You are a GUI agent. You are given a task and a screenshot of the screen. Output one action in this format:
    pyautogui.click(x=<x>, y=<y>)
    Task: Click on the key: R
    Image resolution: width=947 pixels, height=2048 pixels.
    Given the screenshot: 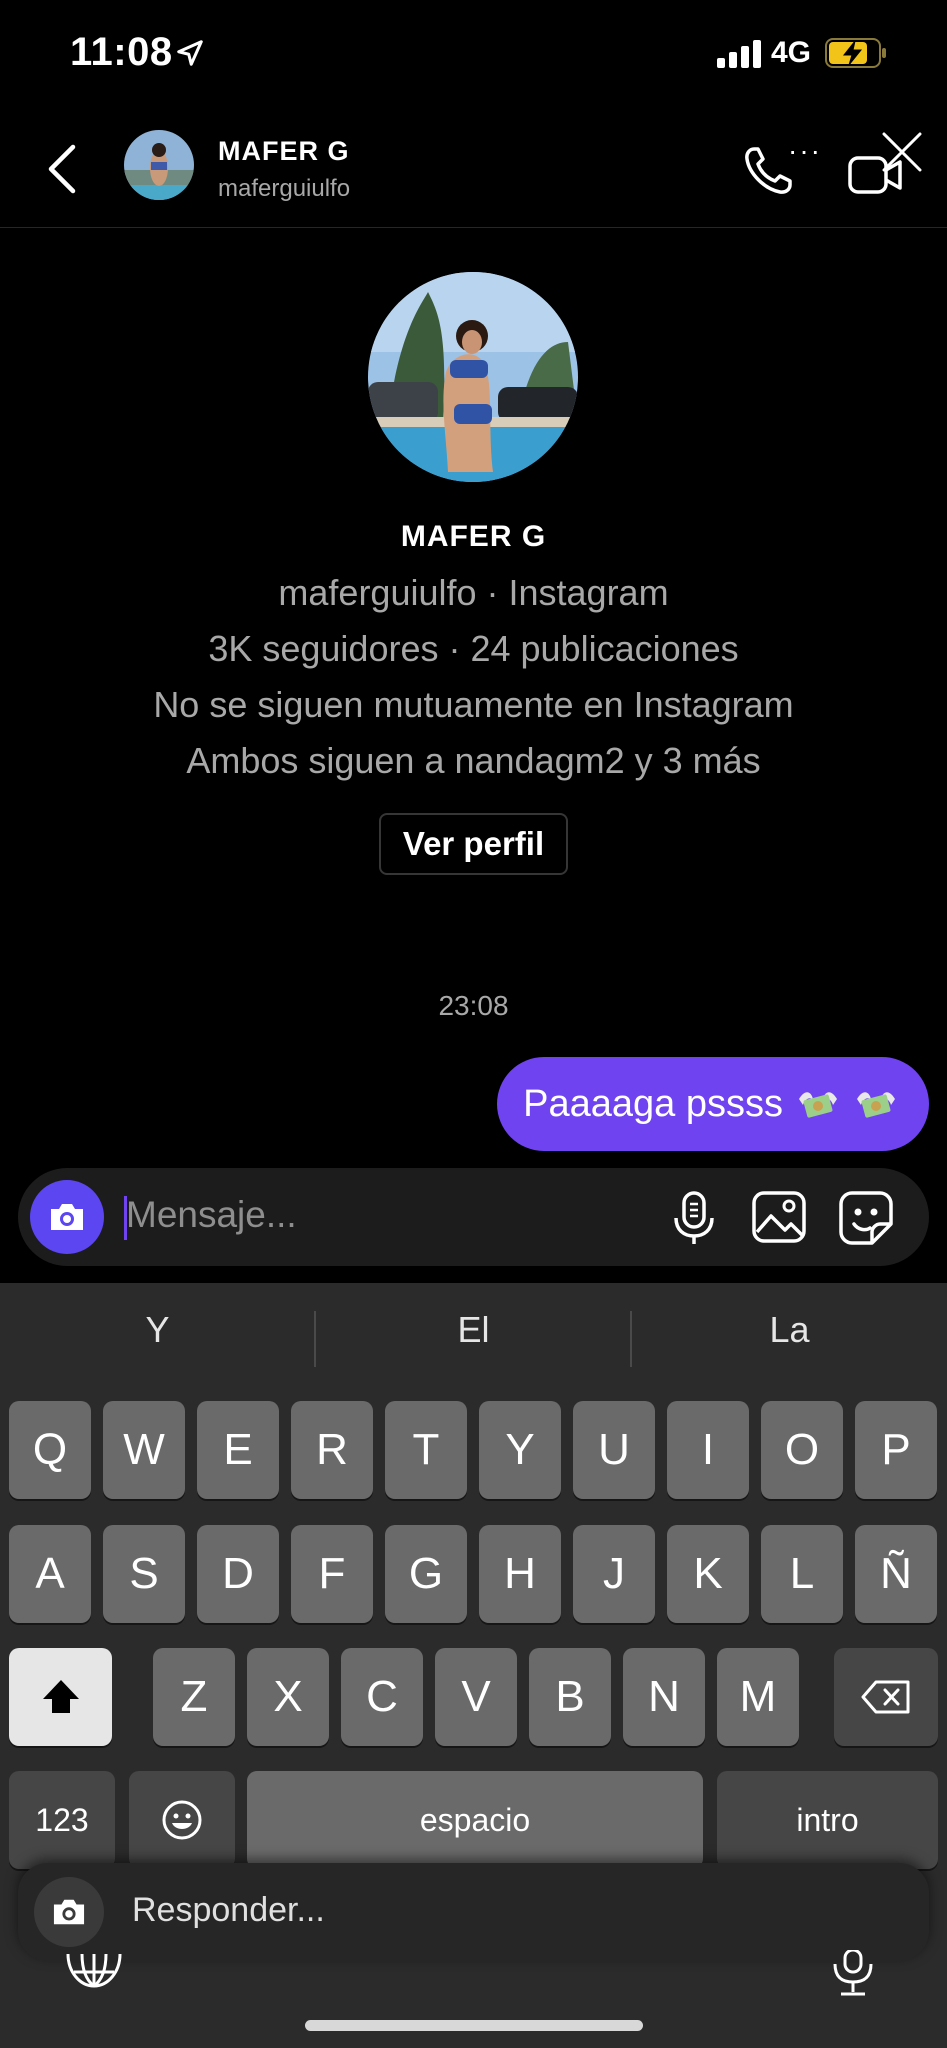 What is the action you would take?
    pyautogui.click(x=332, y=1450)
    